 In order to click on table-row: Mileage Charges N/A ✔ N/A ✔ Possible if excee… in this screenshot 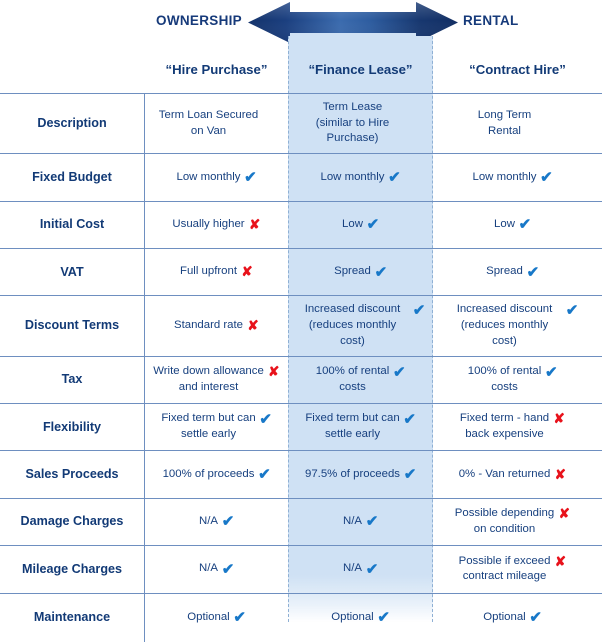, I will do `click(301, 570)`.